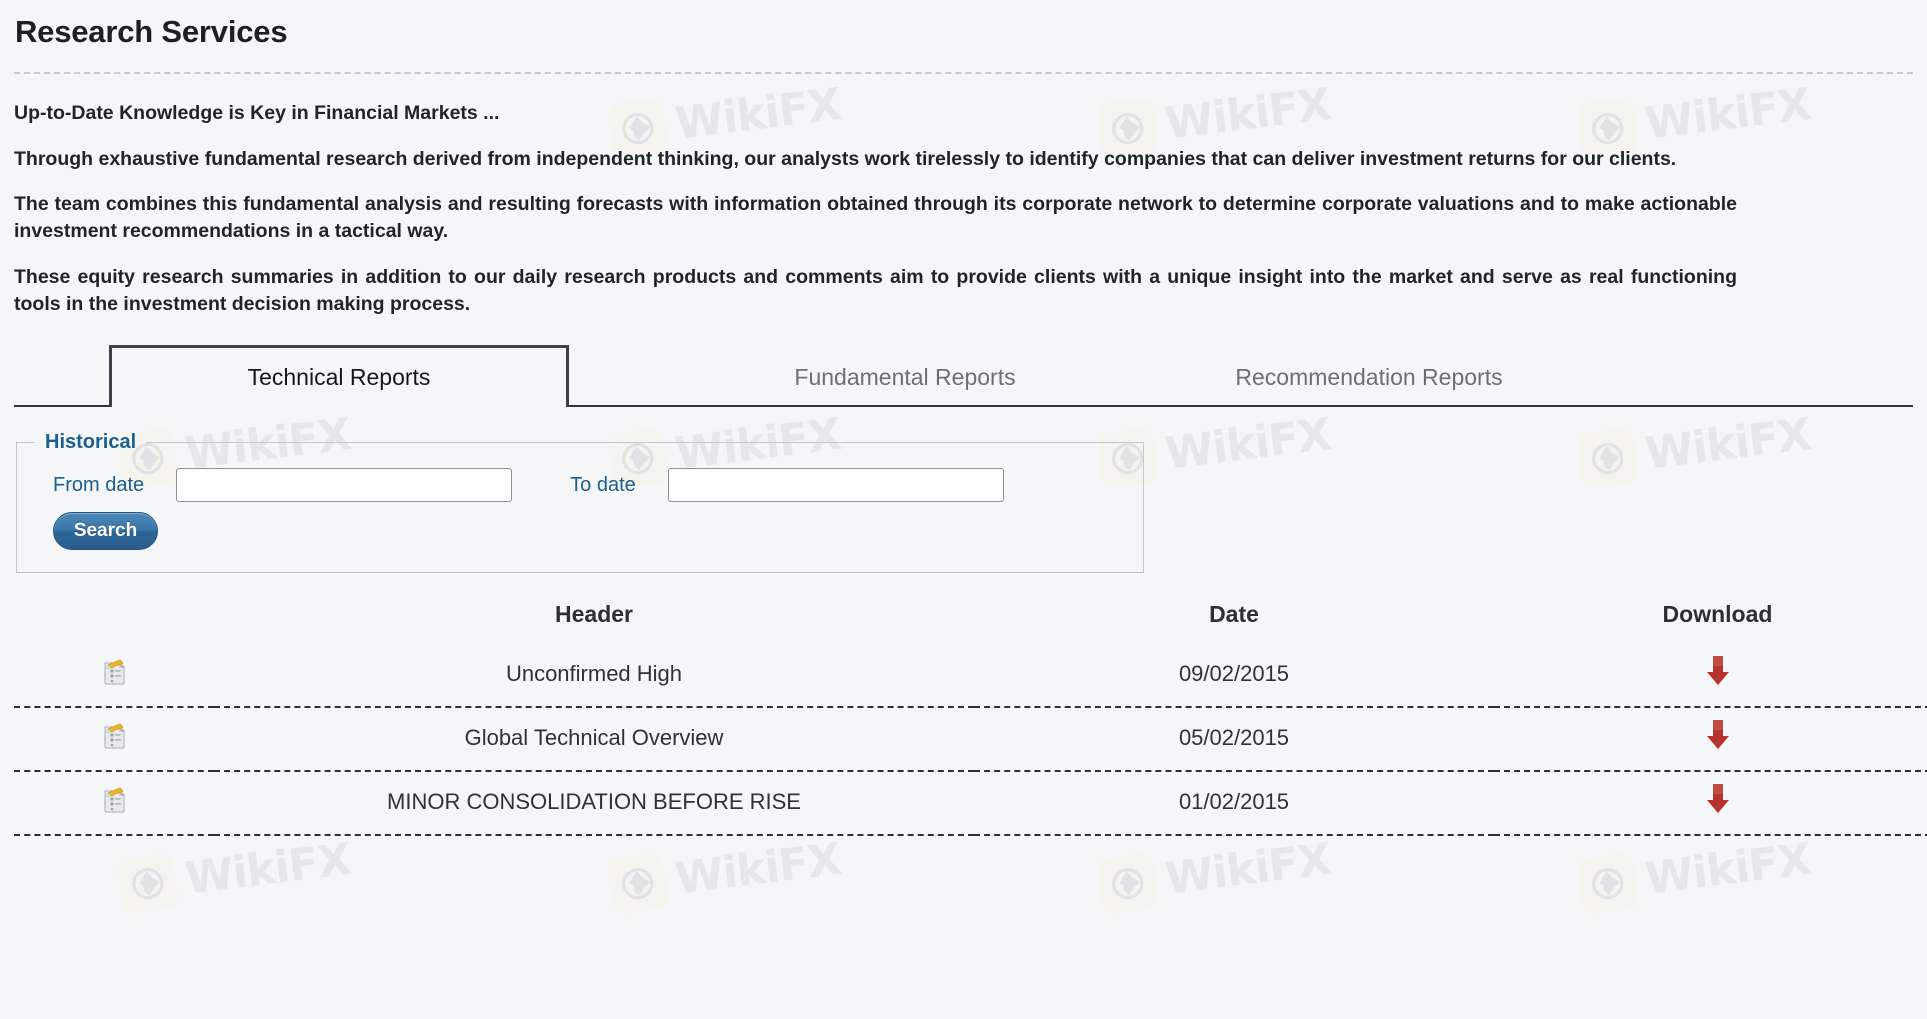  I want to click on tab-recommendation-reports: Recommendation Reports, so click(1369, 377).